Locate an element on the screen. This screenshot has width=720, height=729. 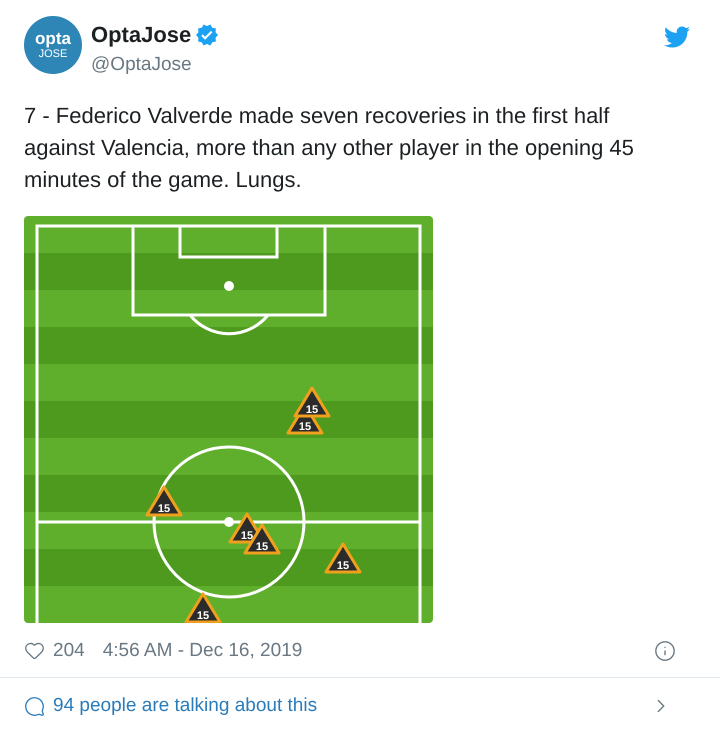
timestamp: 4:56 AM - Dec 16, 2019 is located at coordinates (202, 650).